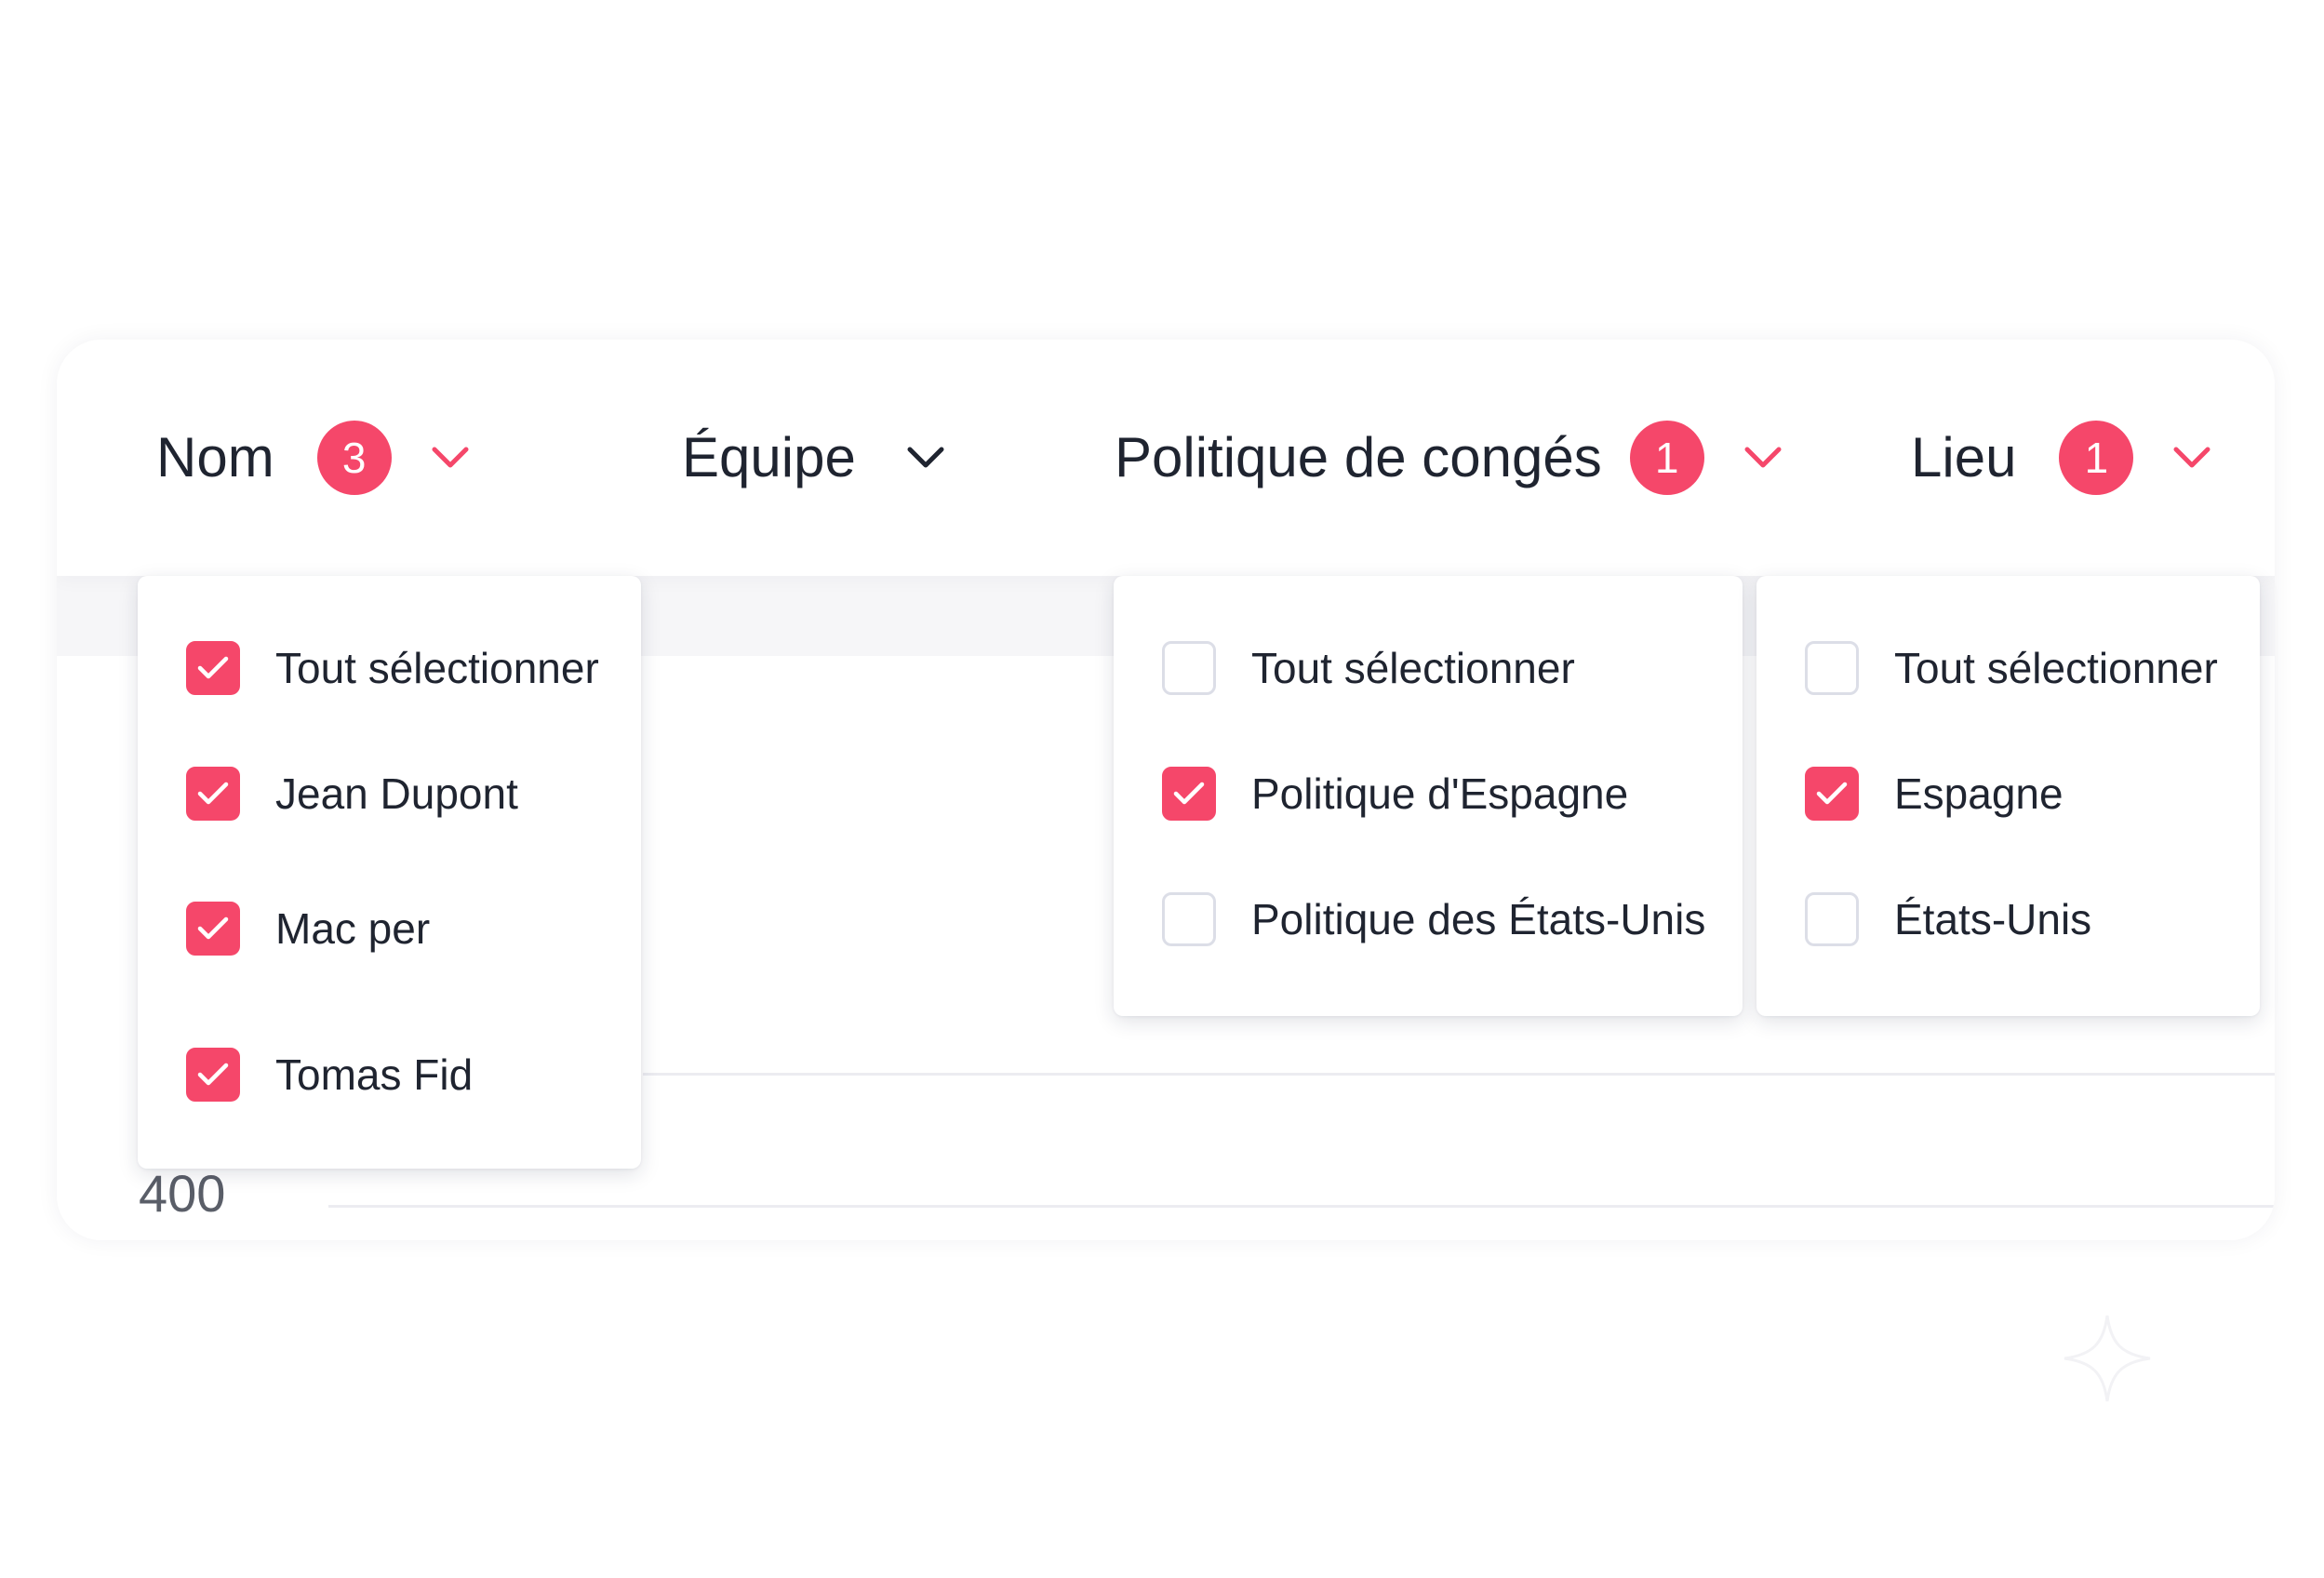 Image resolution: width=2324 pixels, height=1578 pixels. I want to click on option-label: Politique des États-Unis, so click(1478, 919).